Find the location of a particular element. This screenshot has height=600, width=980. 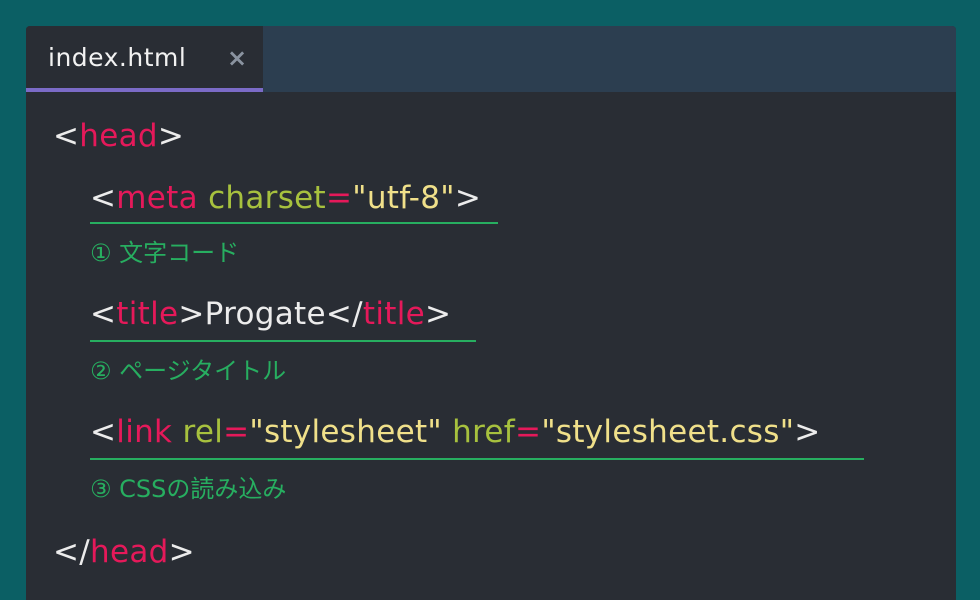

code-line-head-close: </head> is located at coordinates (124, 552).